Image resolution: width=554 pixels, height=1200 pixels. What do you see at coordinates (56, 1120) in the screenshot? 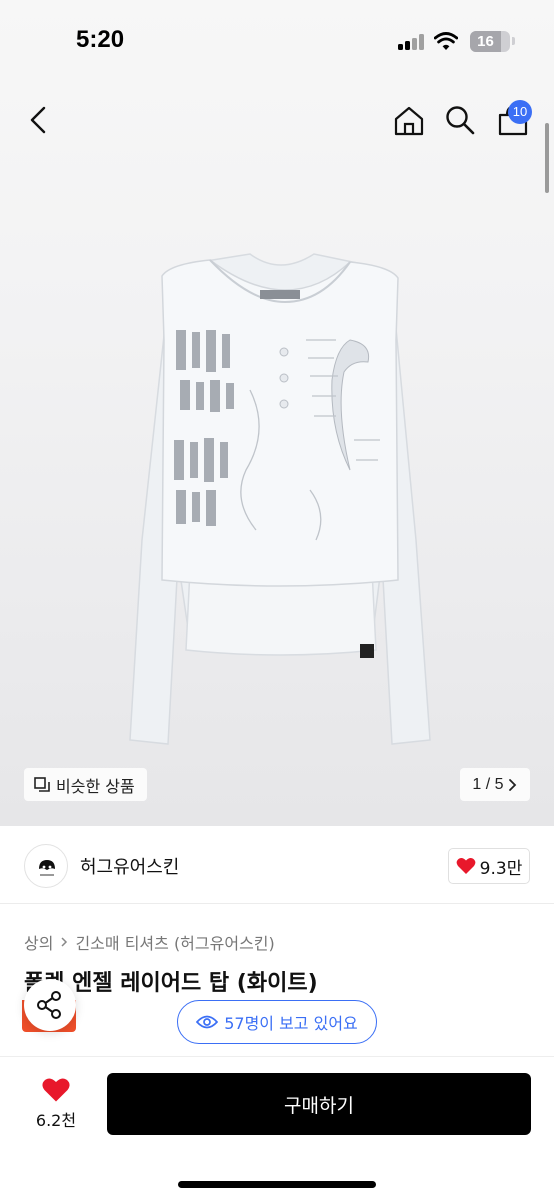
I see `wishlist-count: 6.2천` at bounding box center [56, 1120].